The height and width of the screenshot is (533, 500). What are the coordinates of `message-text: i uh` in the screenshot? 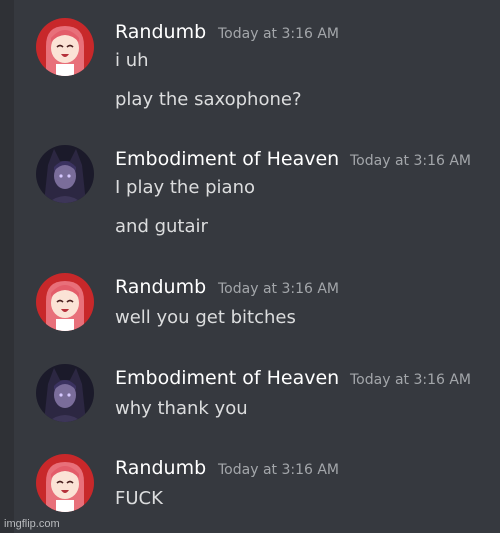 It's located at (132, 60).